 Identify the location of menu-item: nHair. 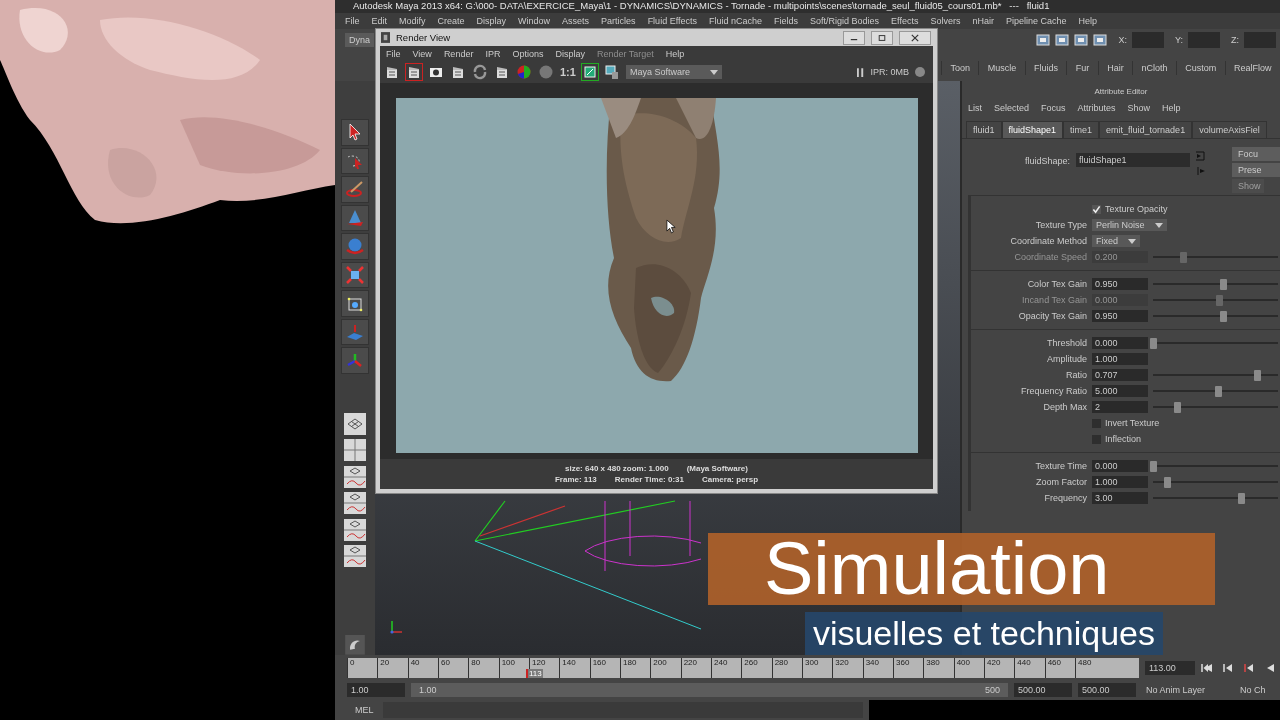
(983, 21).